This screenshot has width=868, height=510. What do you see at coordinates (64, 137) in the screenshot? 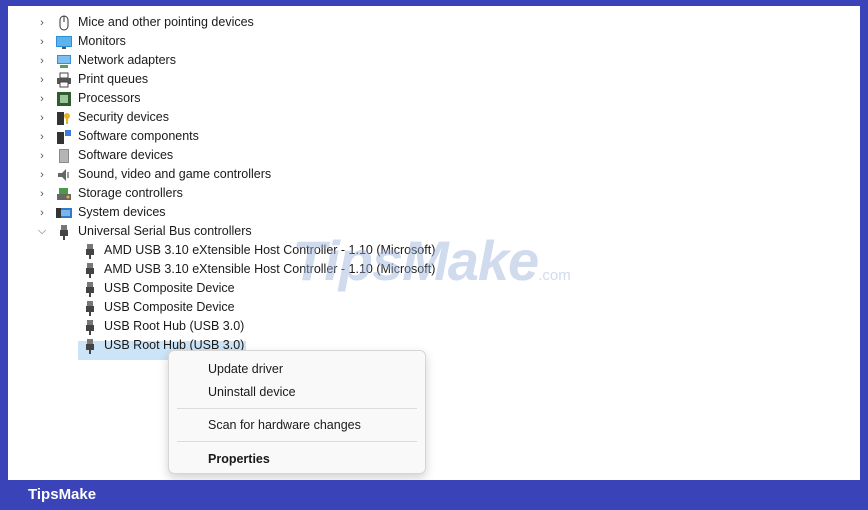
I see `software-component-icon` at bounding box center [64, 137].